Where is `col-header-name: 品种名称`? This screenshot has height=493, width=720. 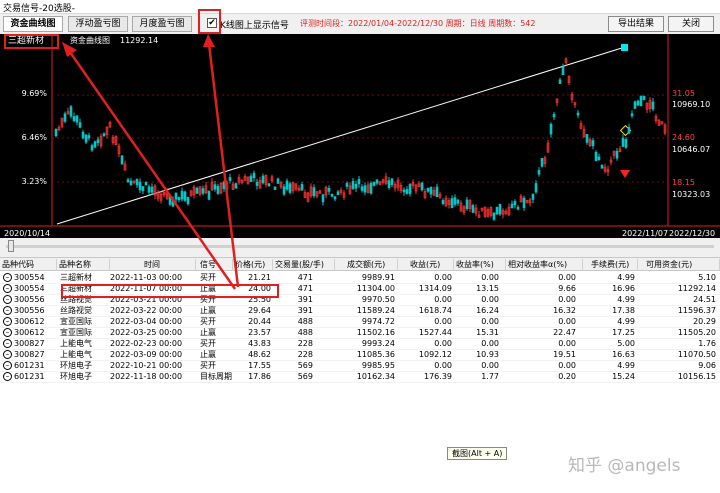 col-header-name: 品种名称 is located at coordinates (83, 265).